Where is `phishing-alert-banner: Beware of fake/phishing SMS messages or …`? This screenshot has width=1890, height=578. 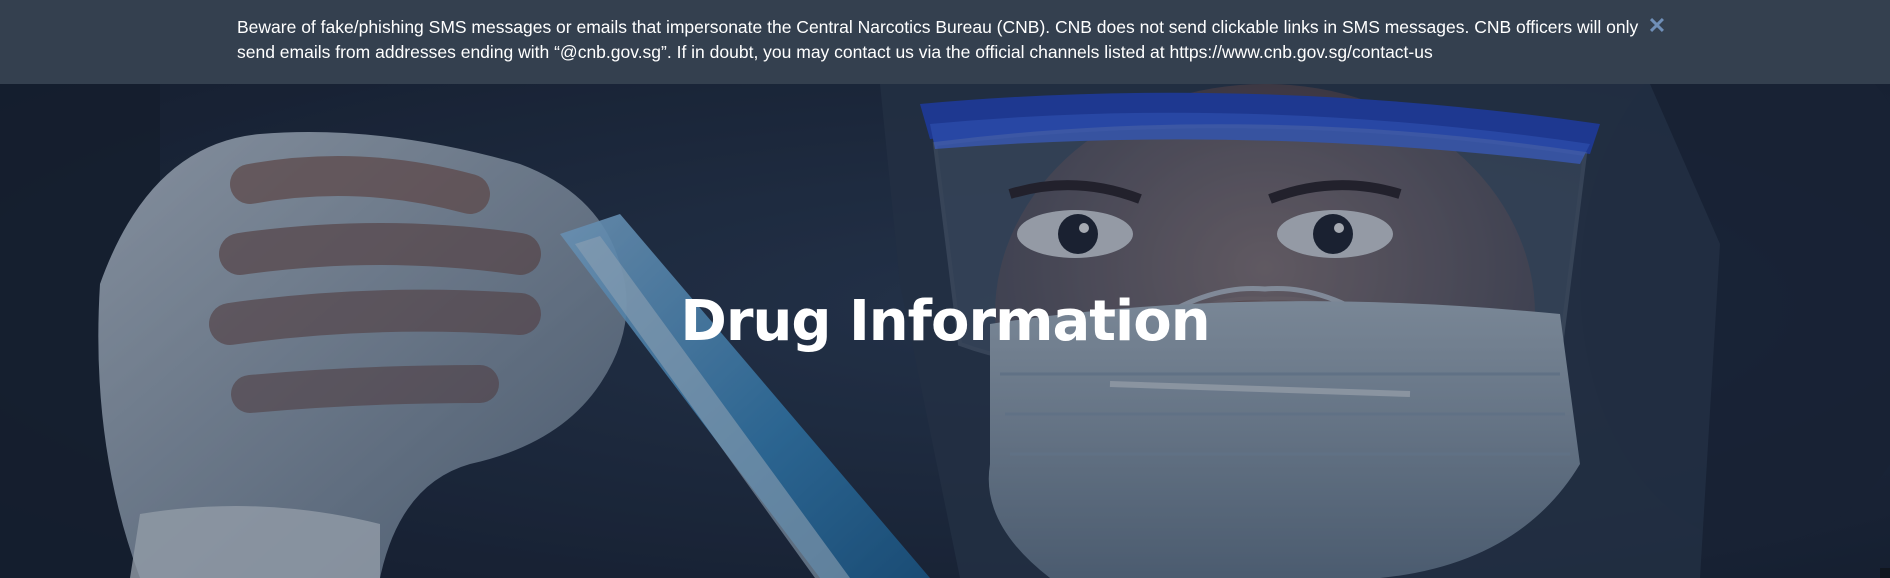 phishing-alert-banner: Beware of fake/phishing SMS messages or … is located at coordinates (945, 42).